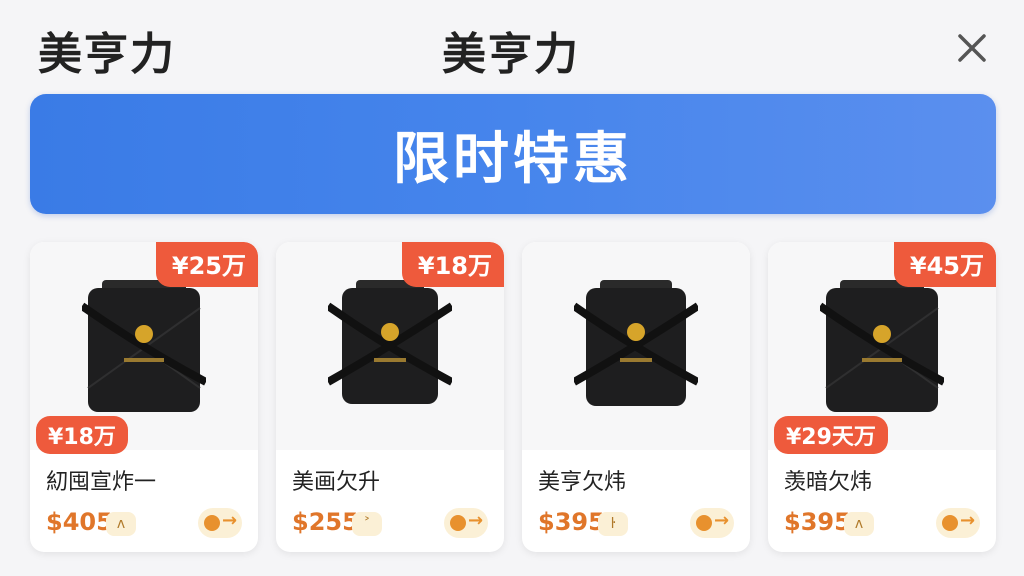  What do you see at coordinates (79, 522) in the screenshot?
I see `product-price: $405` at bounding box center [79, 522].